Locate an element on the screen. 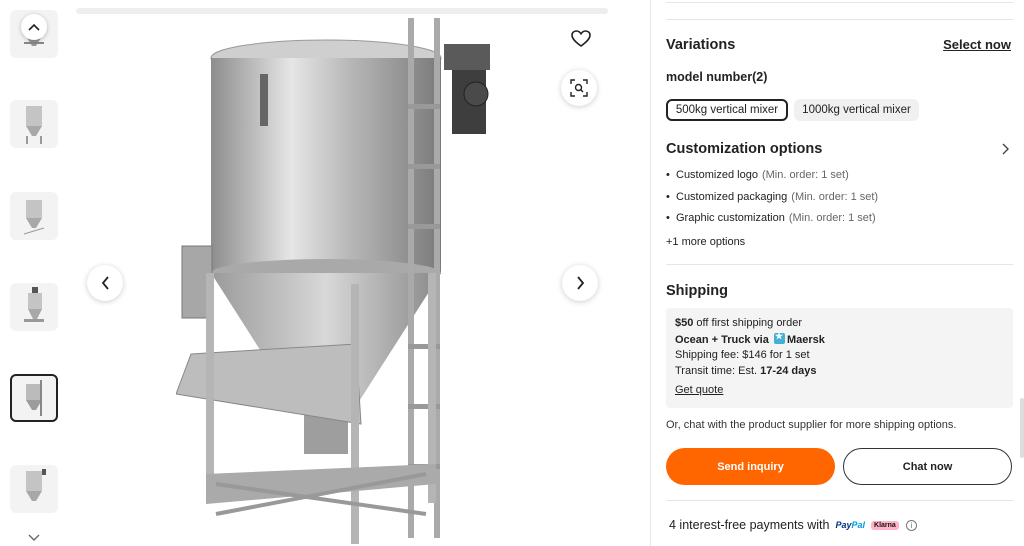 Image resolution: width=1024 pixels, height=546 pixels. customization-item-label: Customized packaging is located at coordinates (732, 197).